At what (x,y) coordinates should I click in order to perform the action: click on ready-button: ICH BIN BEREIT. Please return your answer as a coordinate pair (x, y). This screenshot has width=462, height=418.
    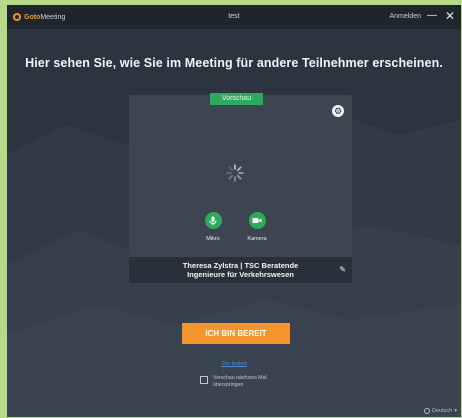
    Looking at the image, I should click on (236, 333).